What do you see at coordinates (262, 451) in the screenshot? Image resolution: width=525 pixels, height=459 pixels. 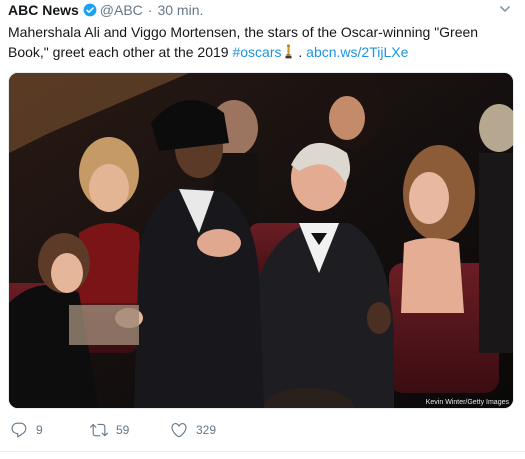 I see `divider` at bounding box center [262, 451].